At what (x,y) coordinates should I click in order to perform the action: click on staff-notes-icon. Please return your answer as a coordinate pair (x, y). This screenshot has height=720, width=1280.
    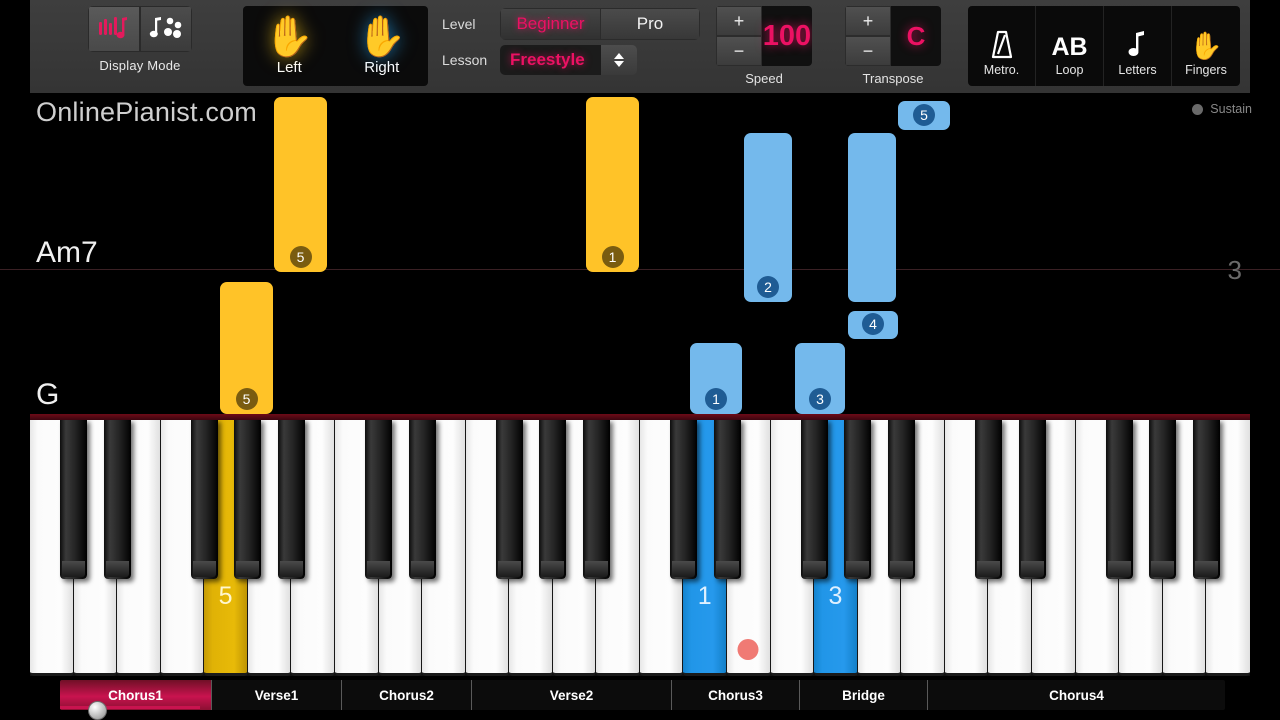
    Looking at the image, I should click on (165, 27).